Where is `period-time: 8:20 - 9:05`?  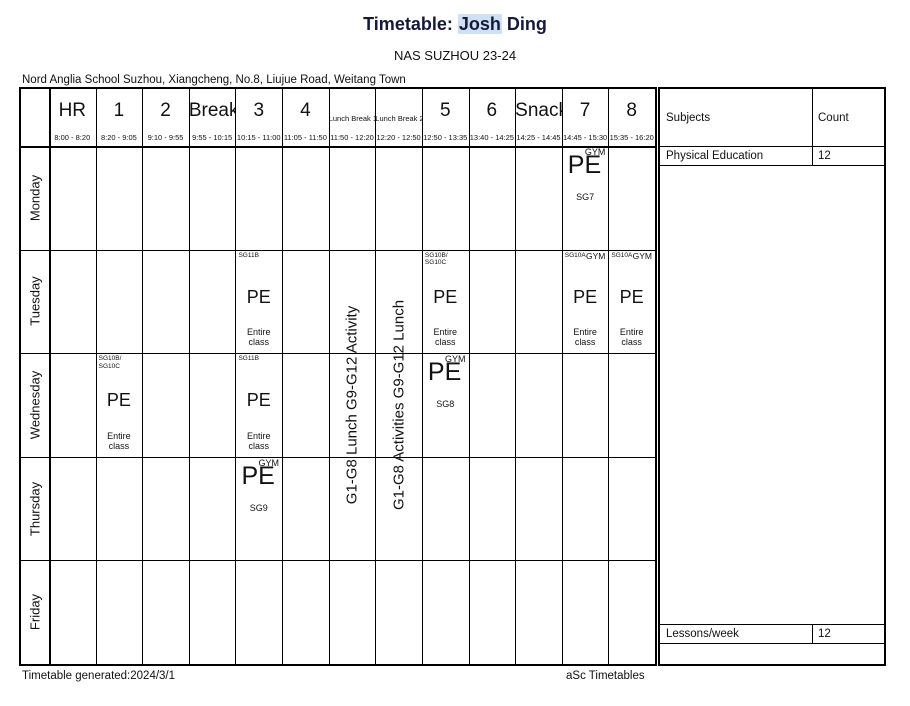 period-time: 8:20 - 9:05 is located at coordinates (118, 137).